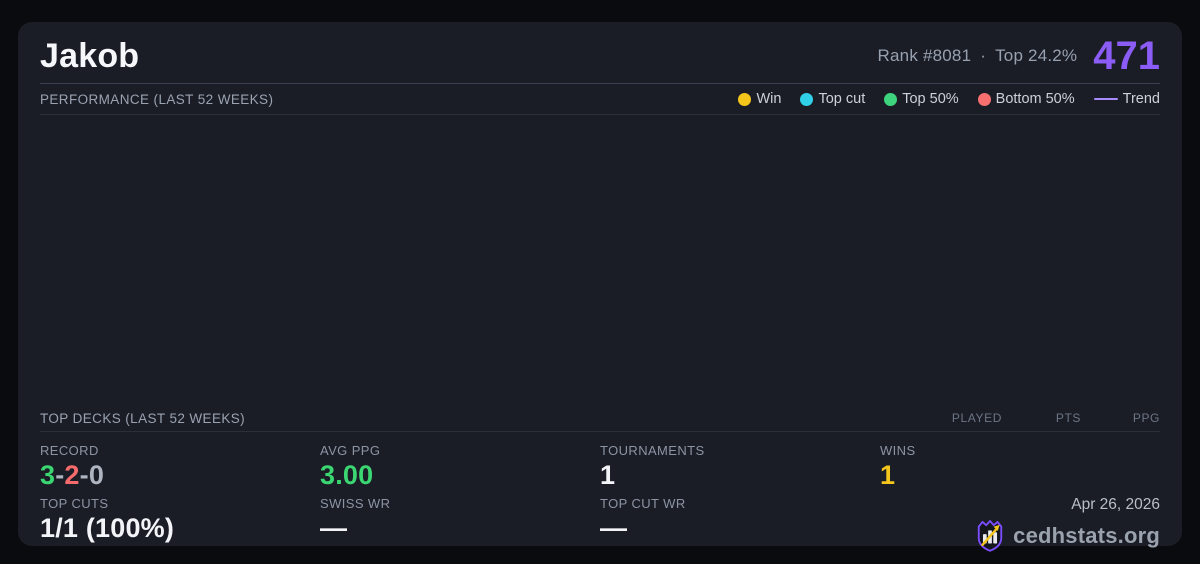 Image resolution: width=1200 pixels, height=564 pixels. What do you see at coordinates (90, 56) in the screenshot?
I see `page-title: Jakob` at bounding box center [90, 56].